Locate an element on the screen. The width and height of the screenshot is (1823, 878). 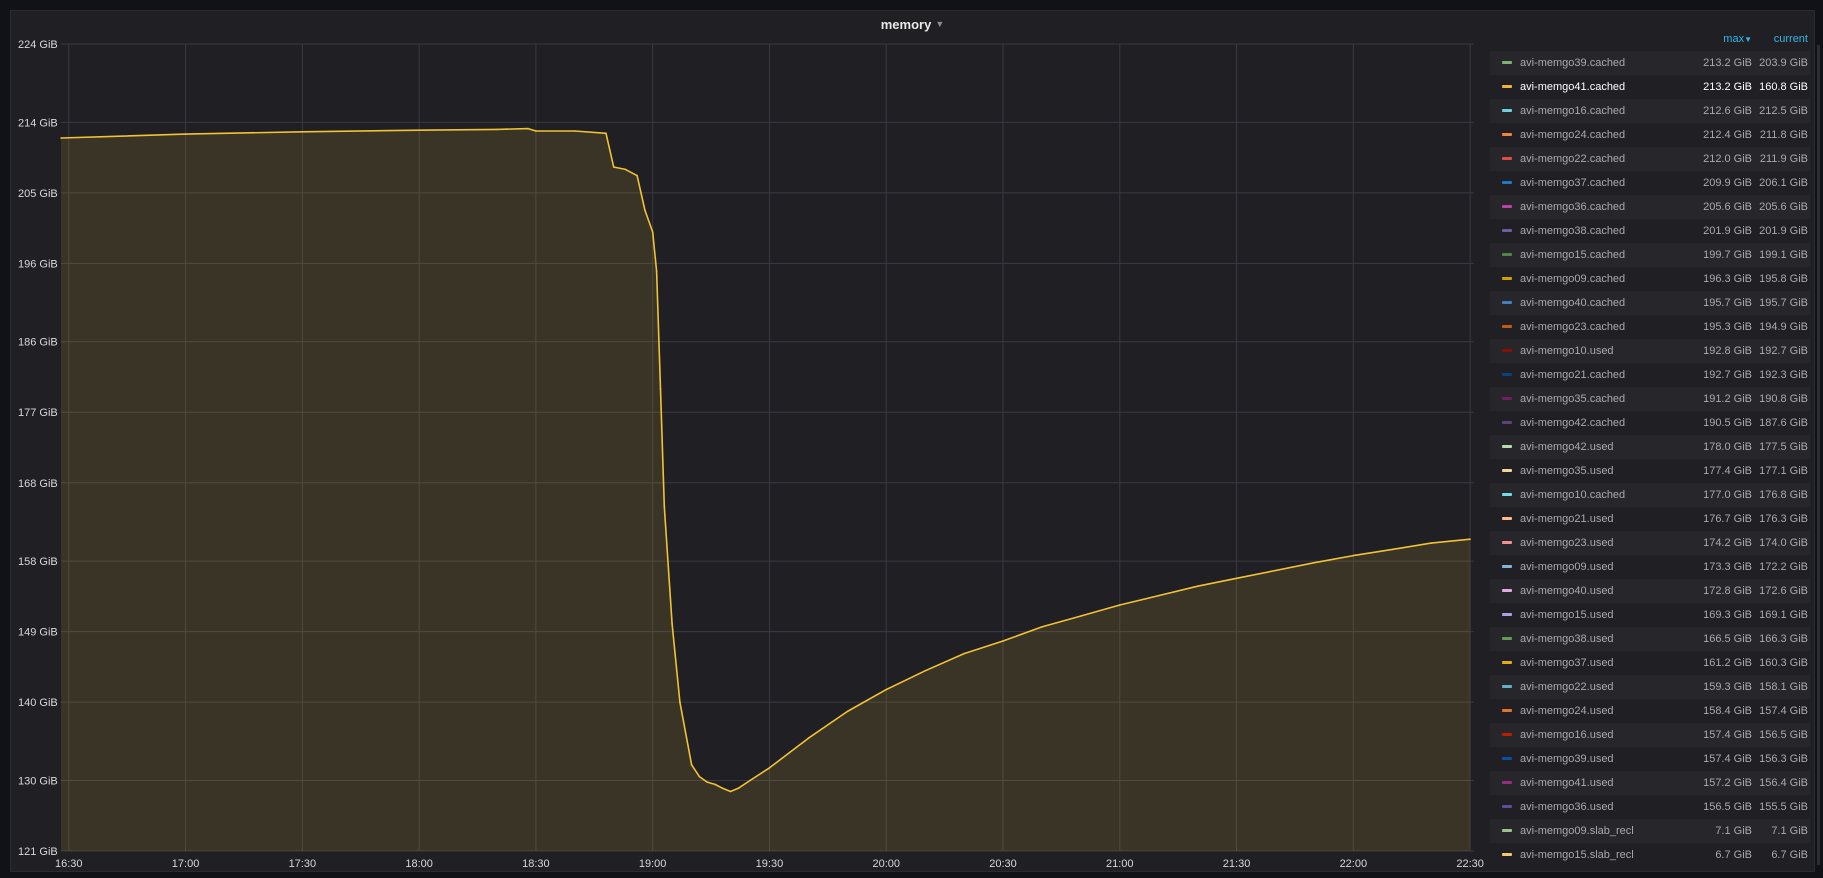
legend-row: avi-memgo22.used 159.3 GiB 158.1 GiB is located at coordinates (1650, 687).